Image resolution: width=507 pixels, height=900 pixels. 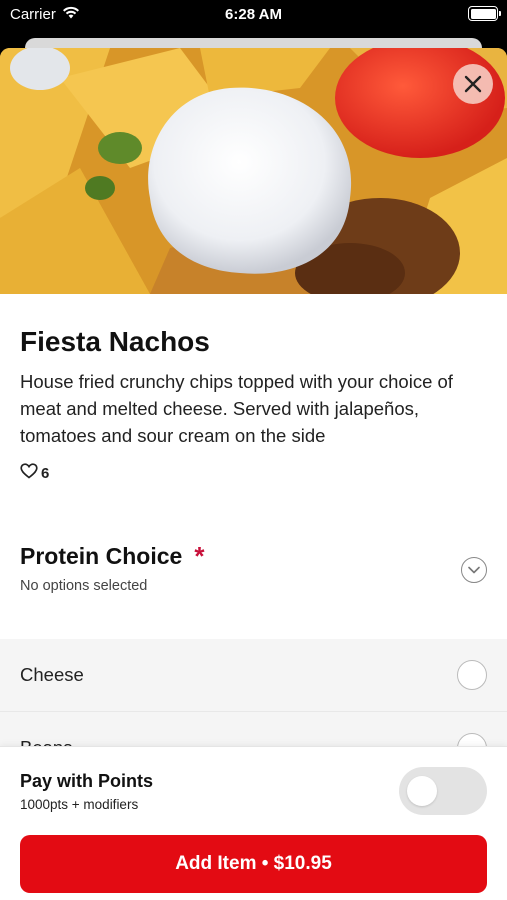 What do you see at coordinates (79, 804) in the screenshot?
I see `points-subtitle: 1000pts + modifiers` at bounding box center [79, 804].